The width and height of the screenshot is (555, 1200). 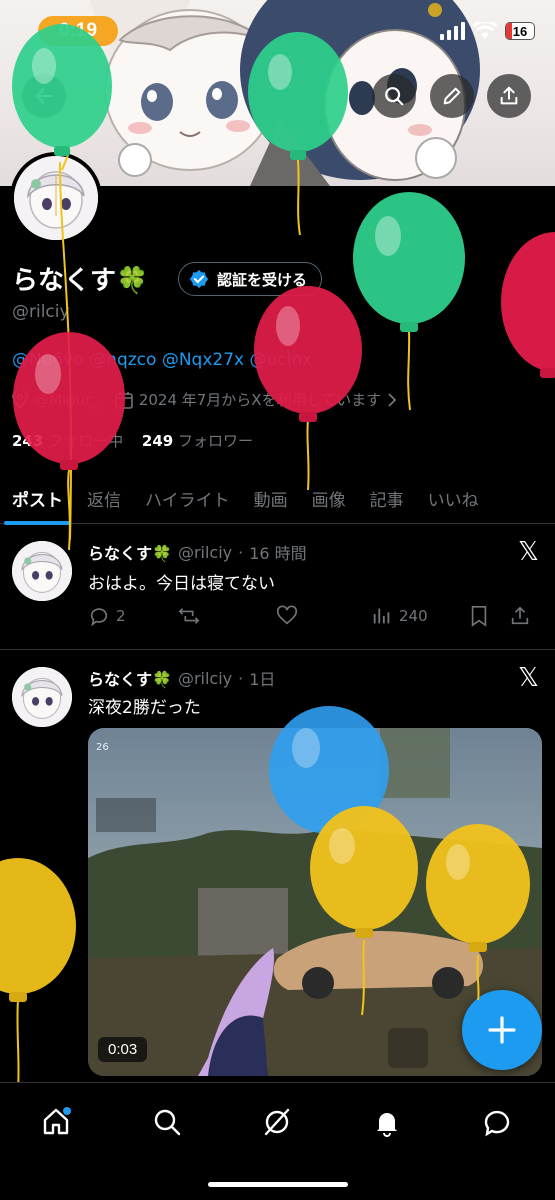 I want to click on compose-post-button, so click(x=502, y=1030).